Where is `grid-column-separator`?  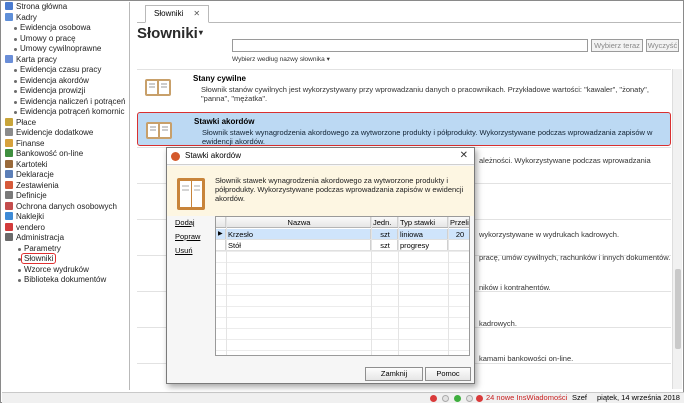
grid-column-separator is located at coordinates (371, 286).